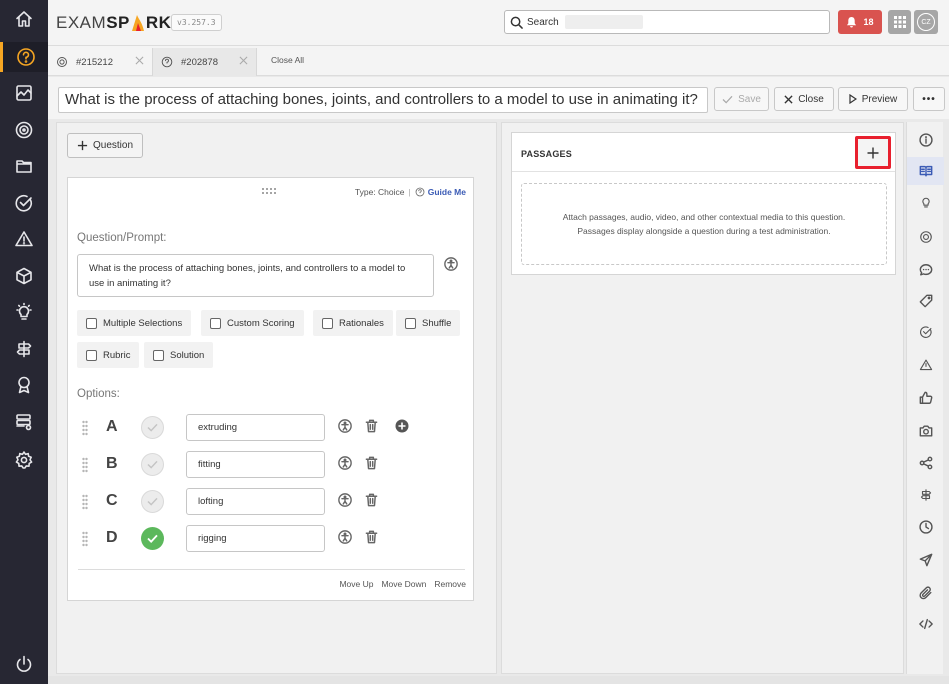 This screenshot has width=949, height=684. What do you see at coordinates (105, 145) in the screenshot?
I see `add-question-button: Question` at bounding box center [105, 145].